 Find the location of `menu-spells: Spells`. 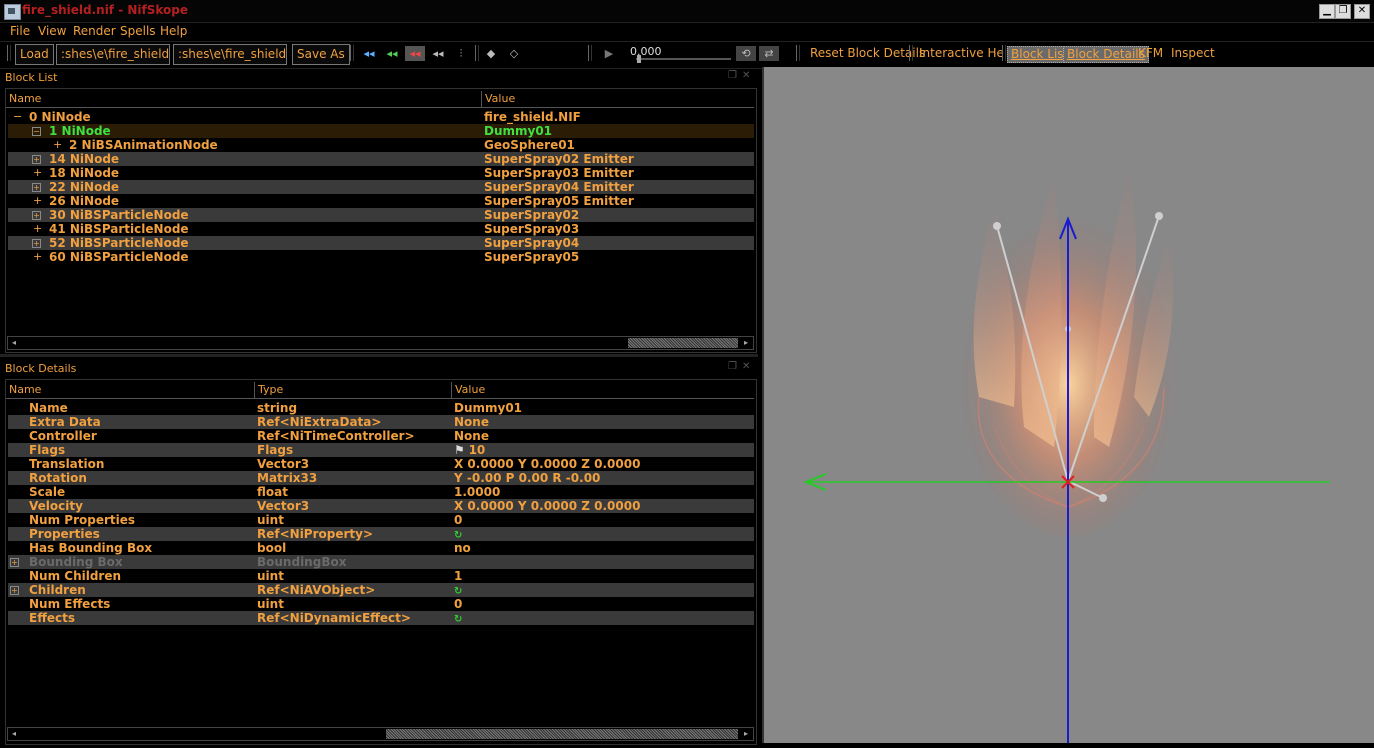

menu-spells: Spells is located at coordinates (138, 31).